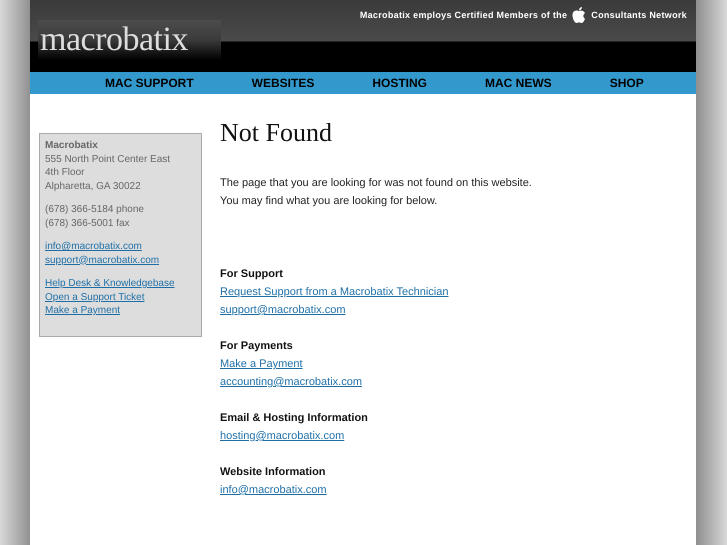 Image resolution: width=727 pixels, height=545 pixels. What do you see at coordinates (65, 173) in the screenshot?
I see `address-line: 4th Floor` at bounding box center [65, 173].